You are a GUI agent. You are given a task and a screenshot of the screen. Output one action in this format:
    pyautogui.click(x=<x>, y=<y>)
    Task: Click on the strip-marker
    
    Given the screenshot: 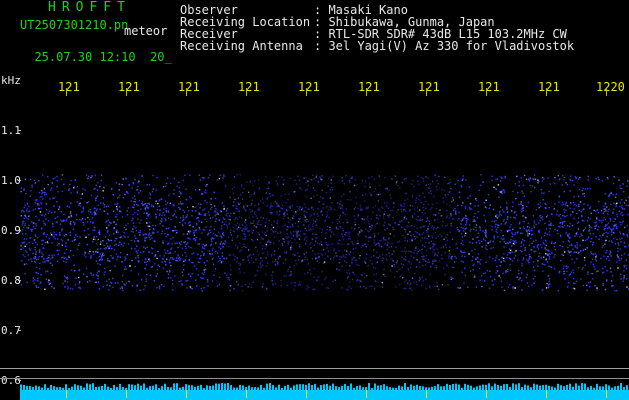 What is the action you would take?
    pyautogui.click(x=366, y=394)
    